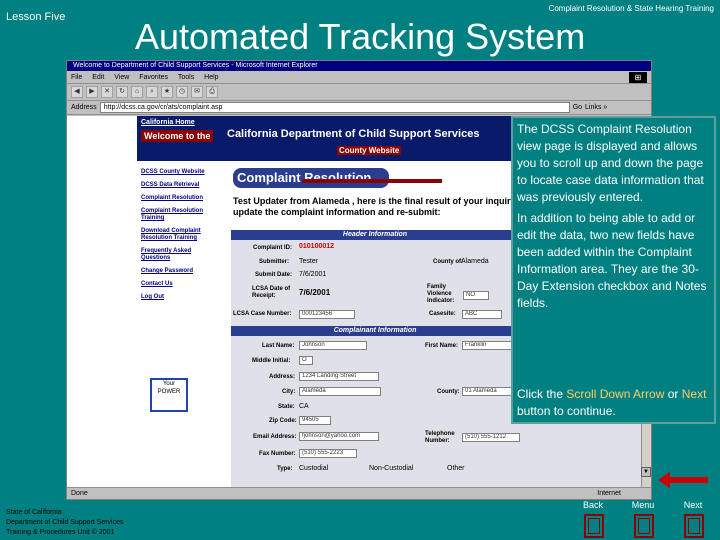 The height and width of the screenshot is (540, 720). Describe the element at coordinates (137, 92) in the screenshot. I see `home-icon: ⌂` at that location.